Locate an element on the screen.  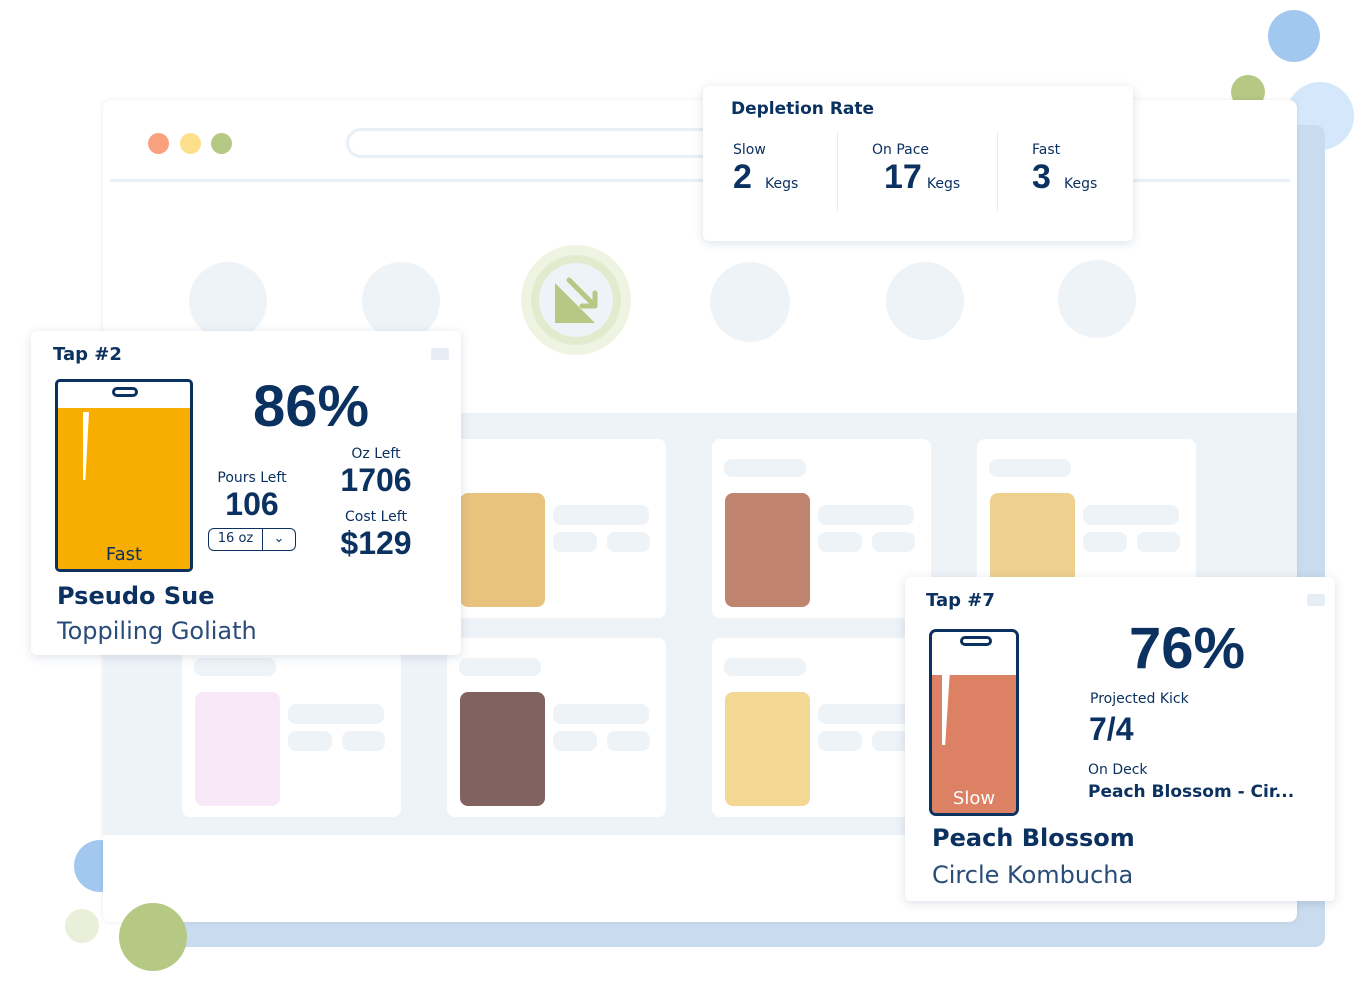
depletion-slow: Slow 2 Kegs is located at coordinates (765, 169).